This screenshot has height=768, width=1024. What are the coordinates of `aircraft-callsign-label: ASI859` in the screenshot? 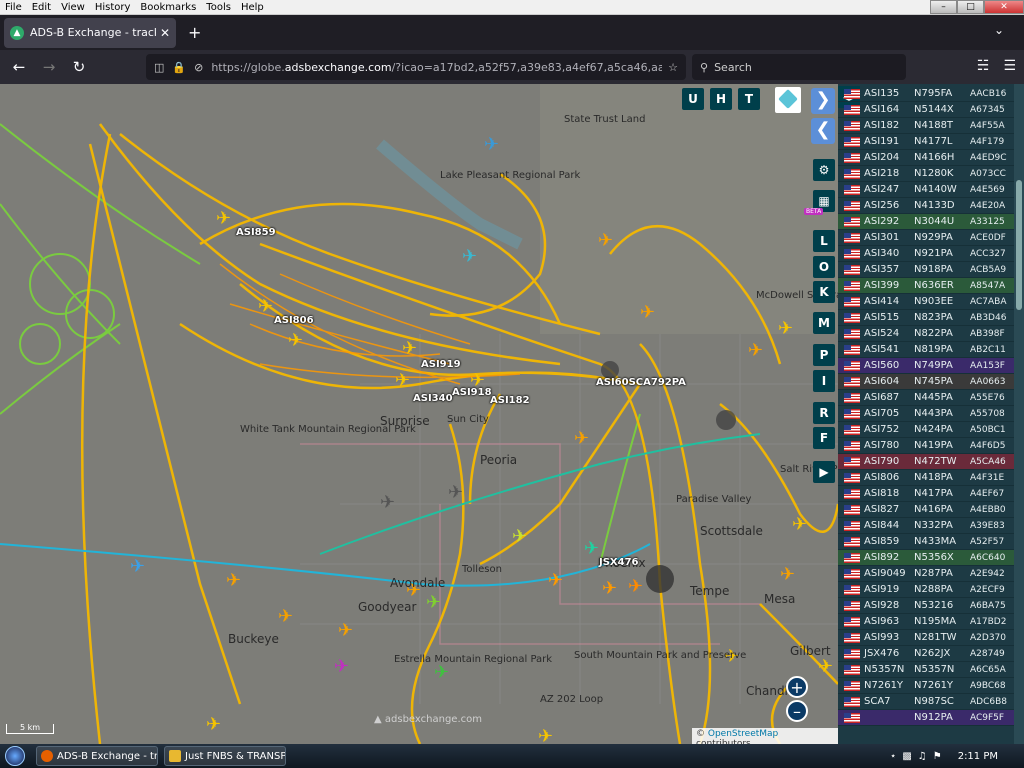 It's located at (256, 232).